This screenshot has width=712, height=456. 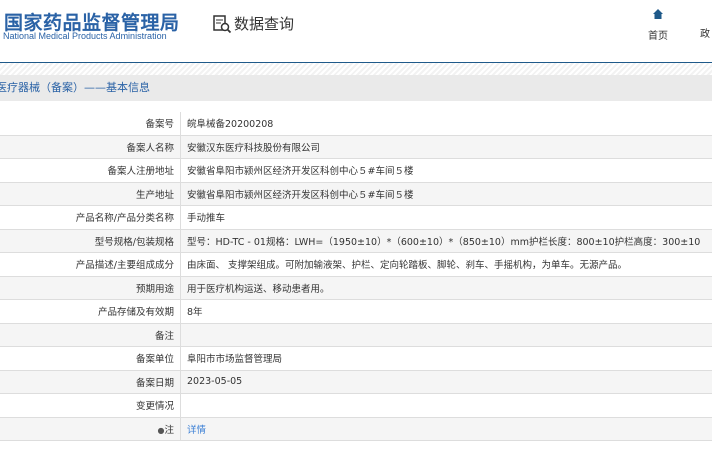 I want to click on nav-home: 首页, so click(x=658, y=25).